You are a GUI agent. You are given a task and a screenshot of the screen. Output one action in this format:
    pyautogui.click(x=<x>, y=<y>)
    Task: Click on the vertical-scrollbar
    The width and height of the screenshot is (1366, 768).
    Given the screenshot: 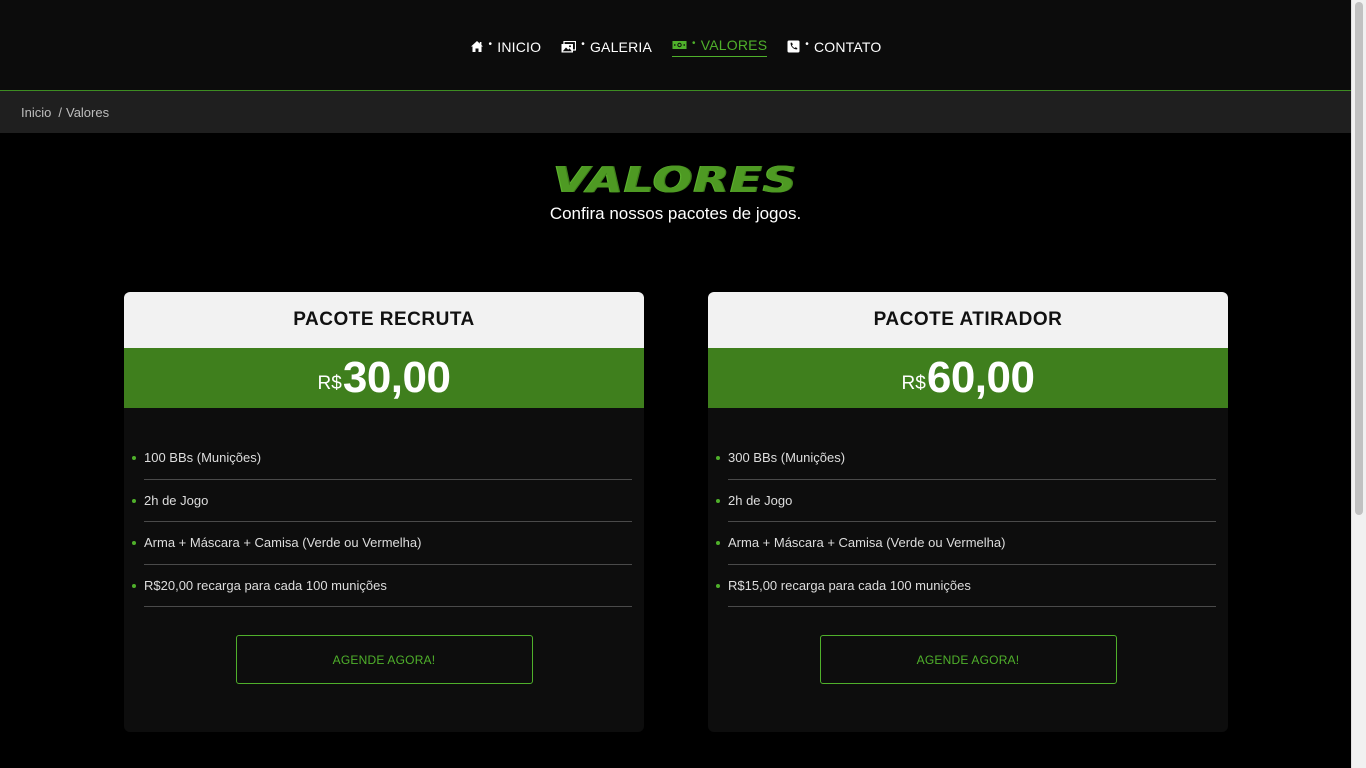 What is the action you would take?
    pyautogui.click(x=1358, y=384)
    